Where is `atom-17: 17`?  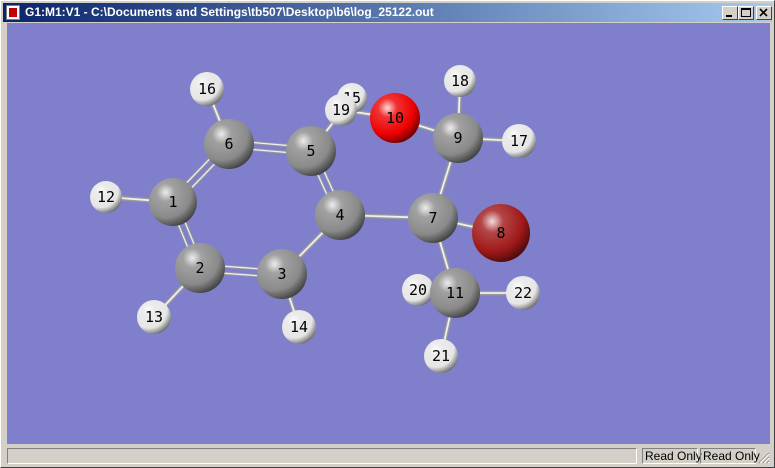
atom-17: 17 is located at coordinates (519, 141).